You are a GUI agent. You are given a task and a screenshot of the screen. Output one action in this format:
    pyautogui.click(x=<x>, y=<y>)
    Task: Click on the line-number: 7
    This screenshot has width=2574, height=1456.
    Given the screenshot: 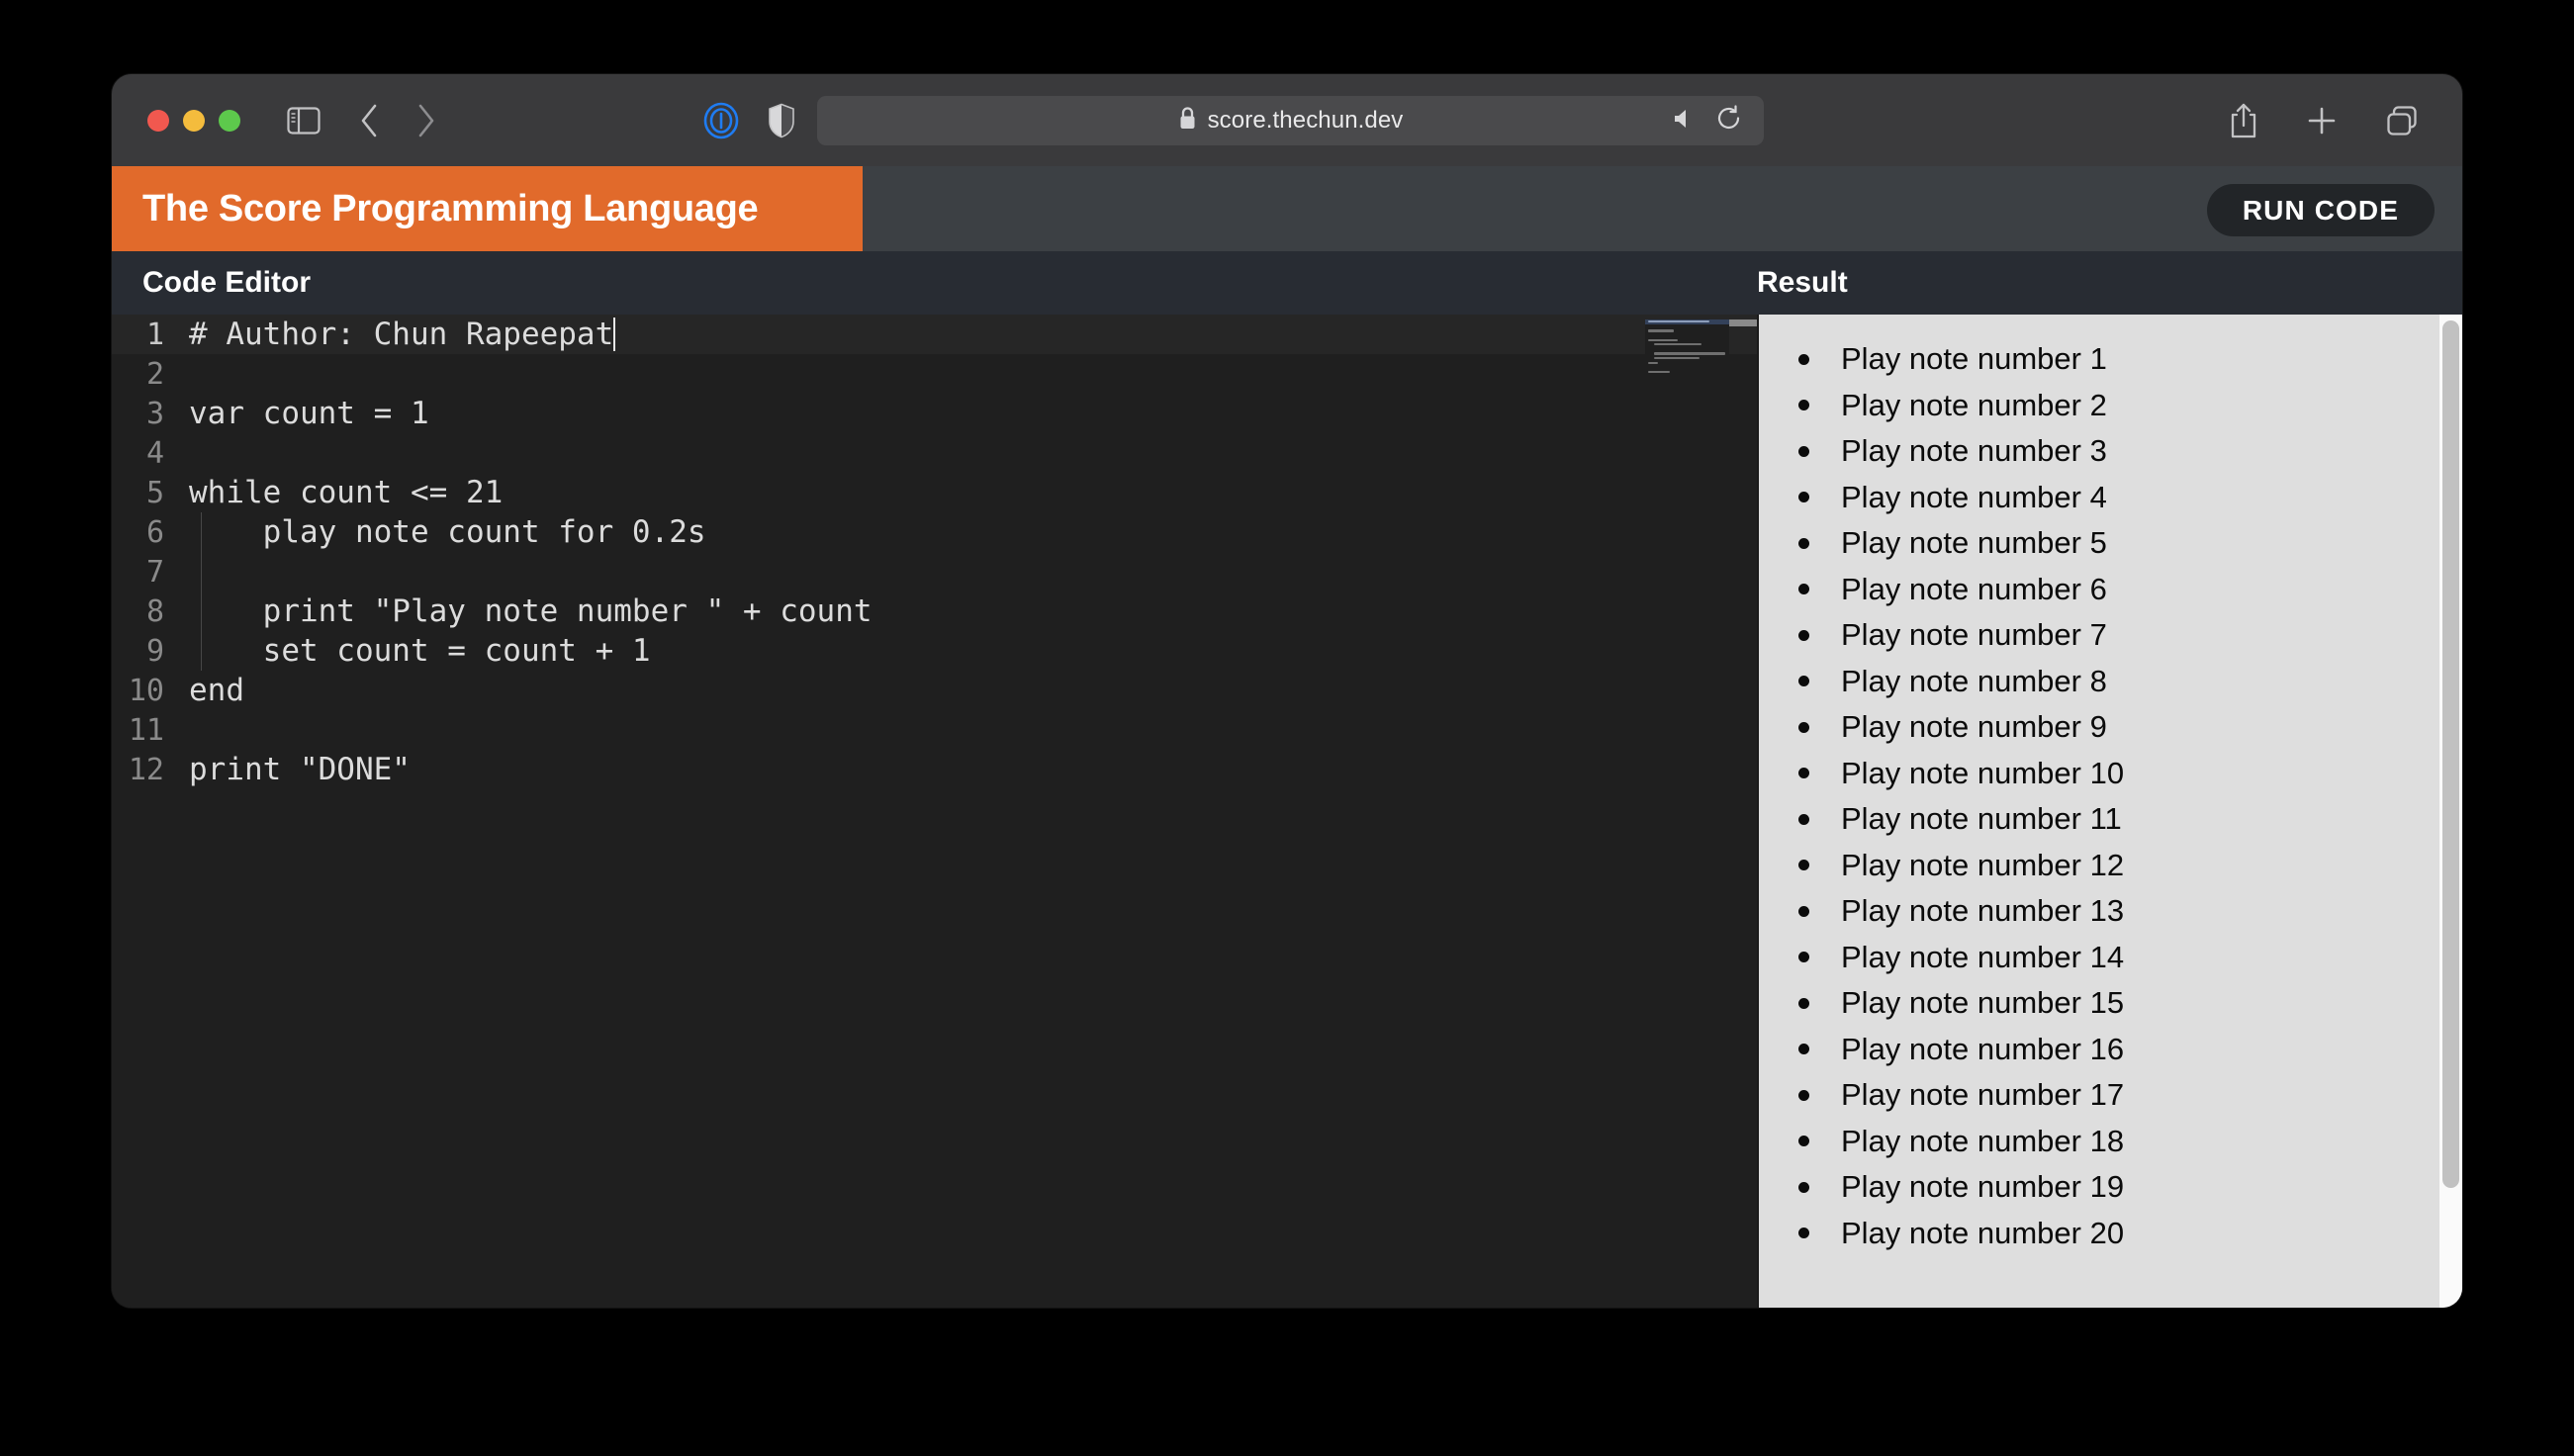 What is the action you would take?
    pyautogui.click(x=154, y=572)
    